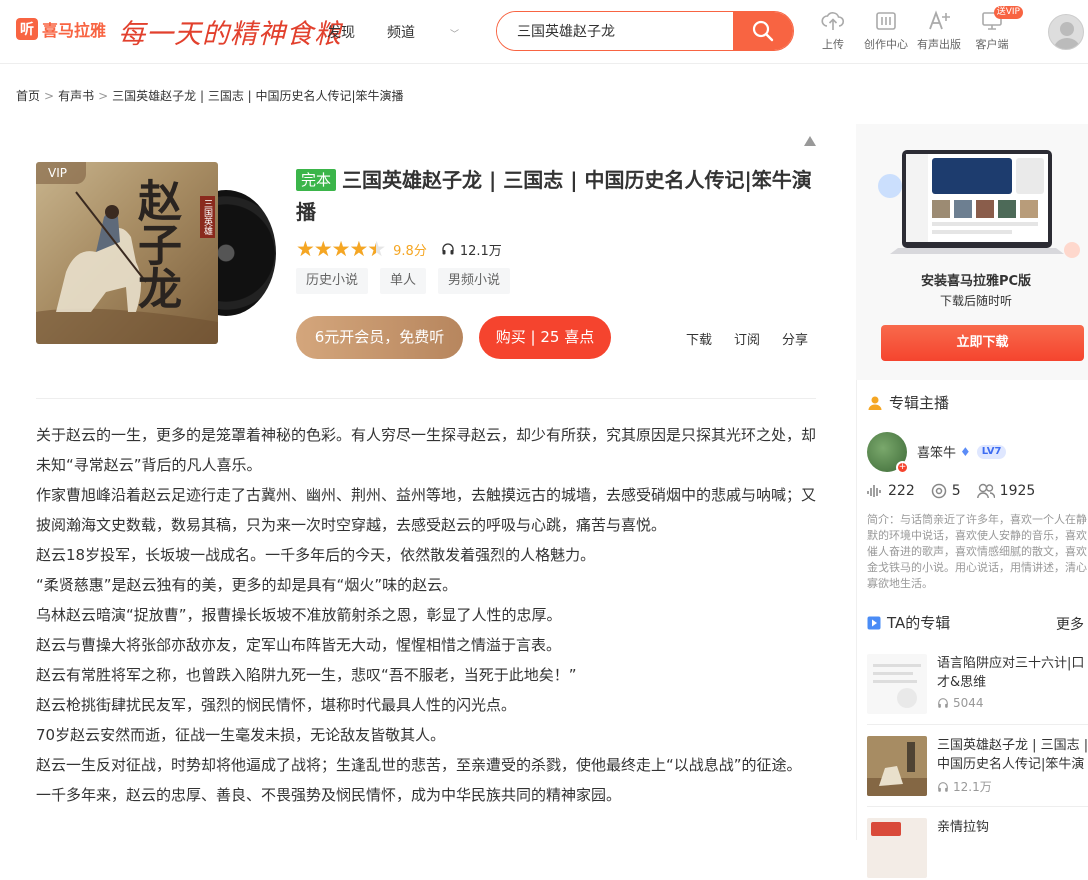 Image resolution: width=1088 pixels, height=880 pixels. What do you see at coordinates (76, 96) in the screenshot?
I see `breadcrumb-category: 有声书` at bounding box center [76, 96].